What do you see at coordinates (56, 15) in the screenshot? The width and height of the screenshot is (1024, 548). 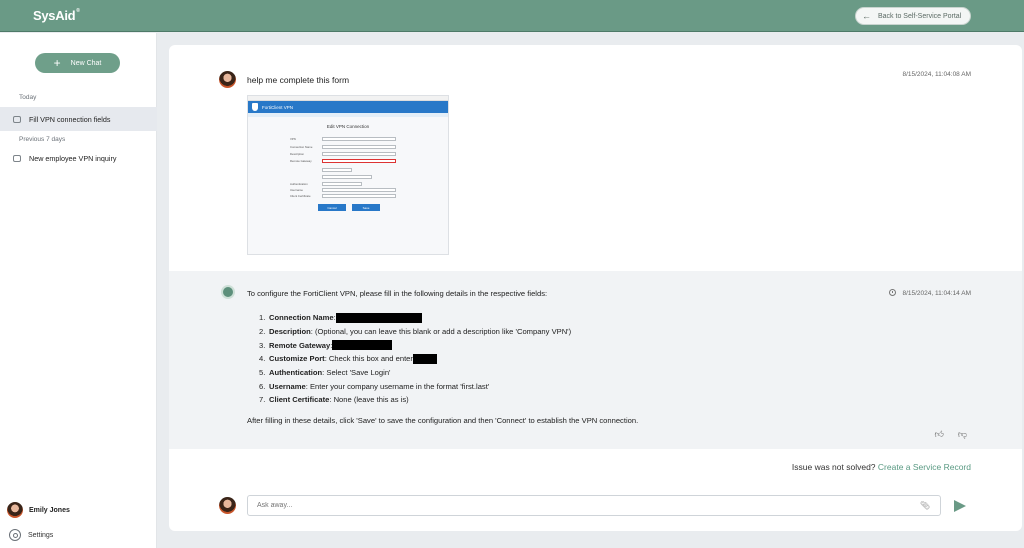 I see `sysaid-logo: SysAid®` at bounding box center [56, 15].